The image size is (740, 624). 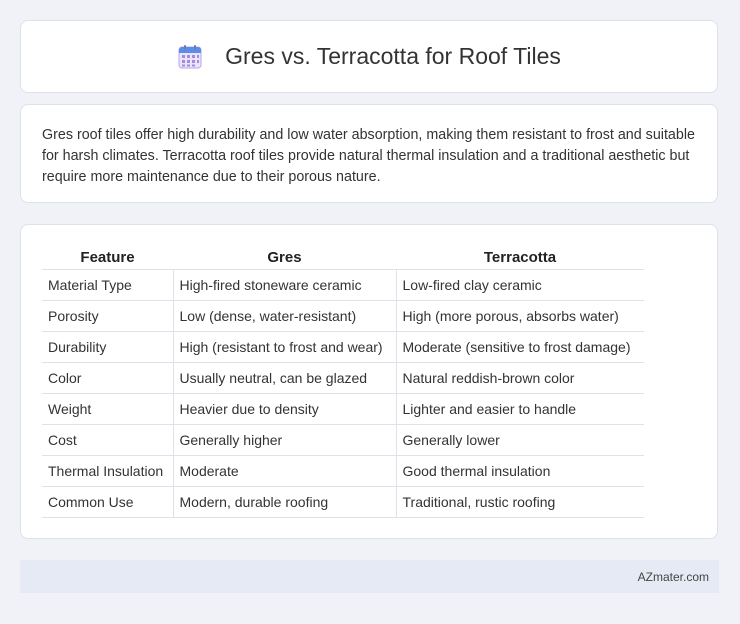 What do you see at coordinates (108, 471) in the screenshot?
I see `feature-cell: Thermal Insulation` at bounding box center [108, 471].